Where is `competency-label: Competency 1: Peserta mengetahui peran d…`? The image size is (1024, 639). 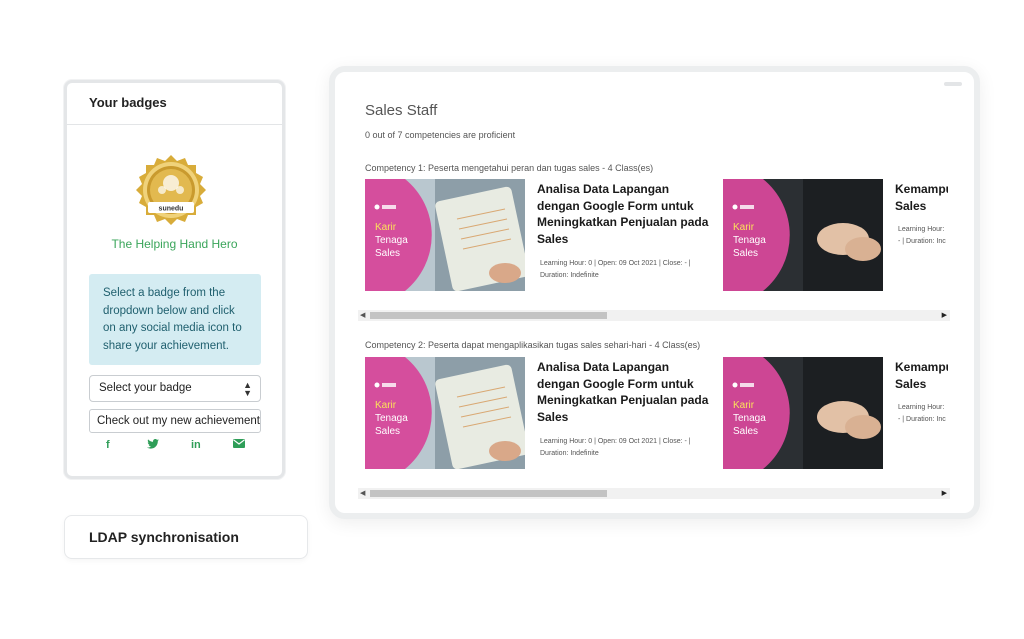 competency-label: Competency 1: Peserta mengetahui peran d… is located at coordinates (509, 168).